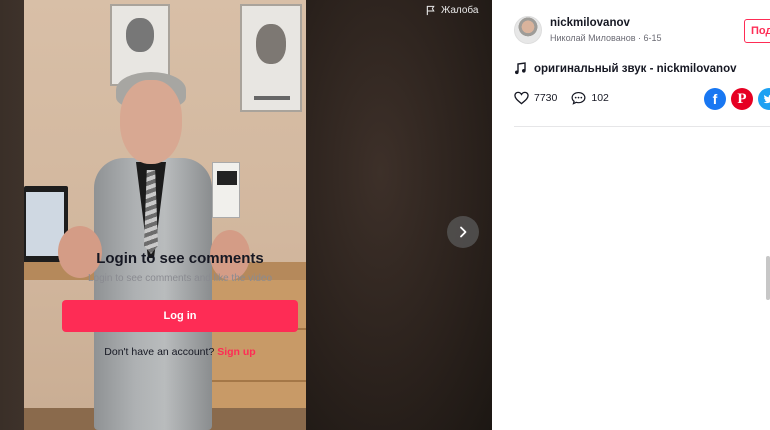 This screenshot has width=770, height=430. What do you see at coordinates (528, 30) in the screenshot?
I see `avatar` at bounding box center [528, 30].